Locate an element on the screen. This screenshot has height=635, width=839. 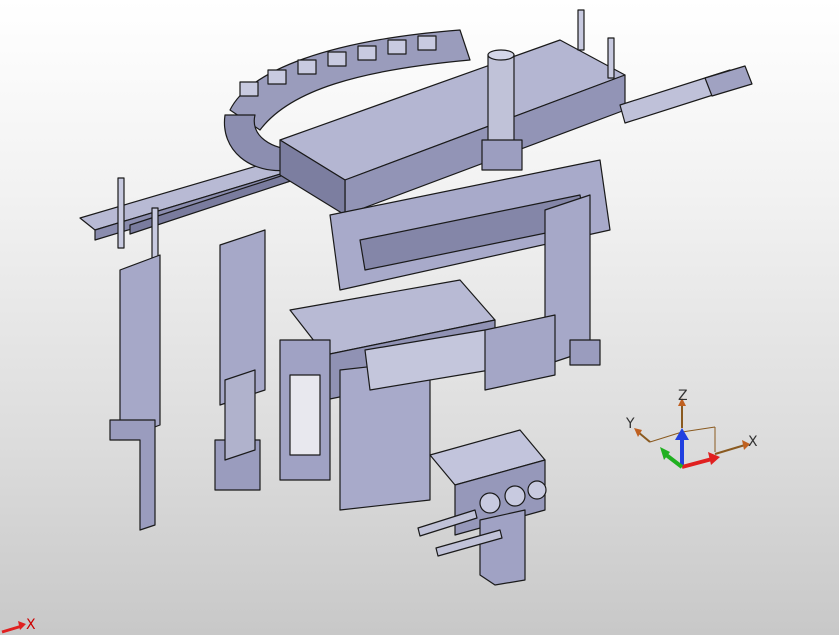
x-axis-arrow is located at coordinates (697, 463).